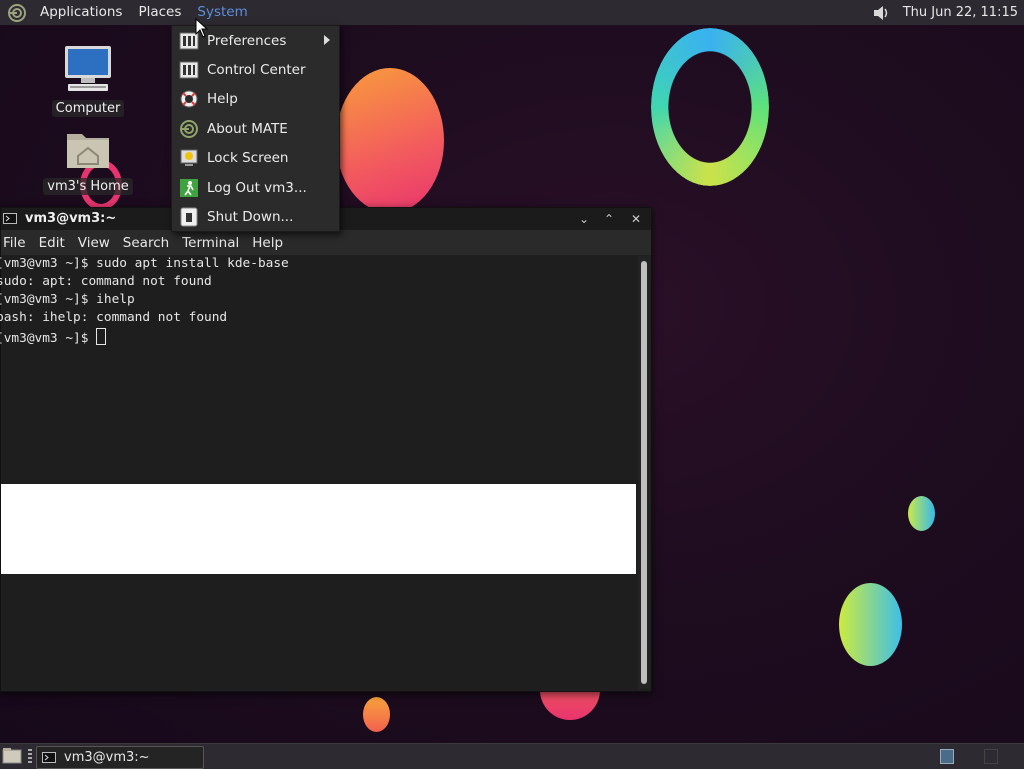 This screenshot has width=1024, height=769. Describe the element at coordinates (12, 756) in the screenshot. I see `show-desktop-icon` at that location.